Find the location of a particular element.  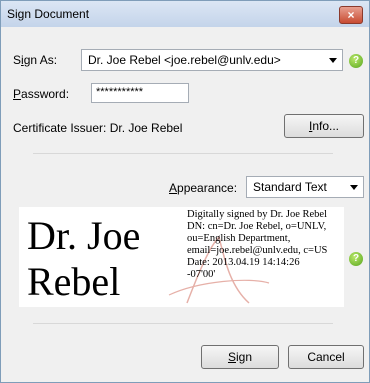

sign-as-select: Dr. Joe Rebel <joe.rebel@unlv.edu> is located at coordinates (212, 60).